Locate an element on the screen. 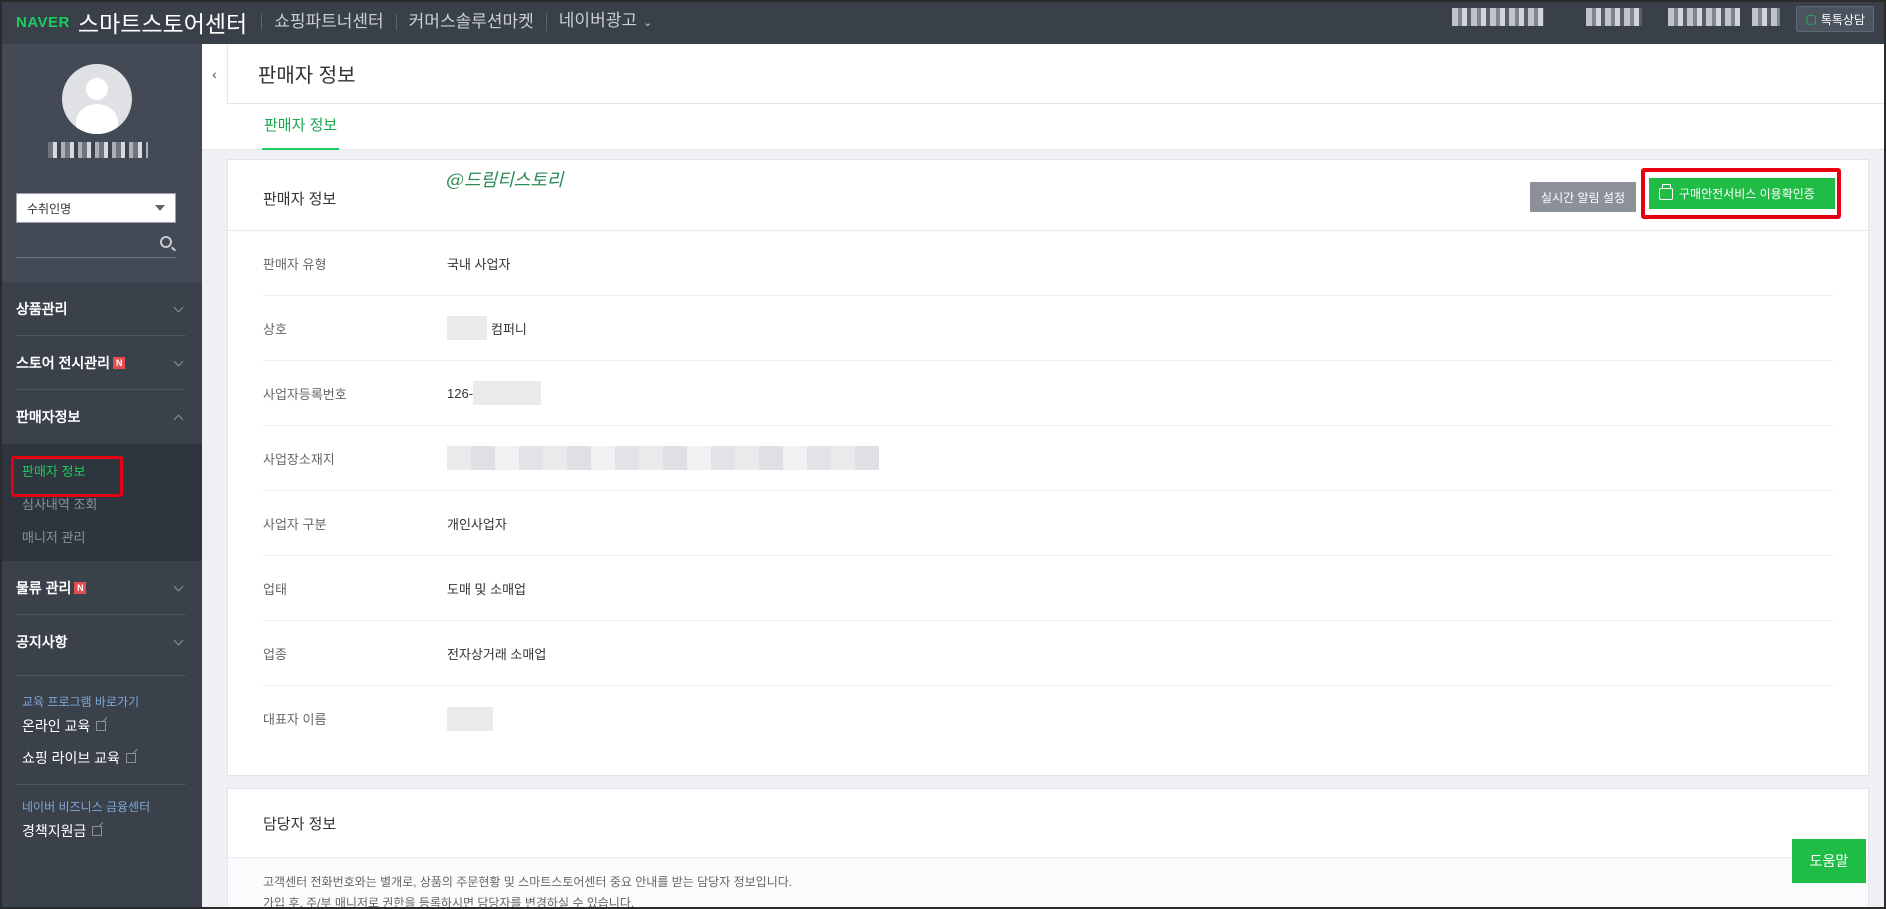 The image size is (1886, 909). edu-link-label: 쇼핑 라이브 교육 is located at coordinates (71, 758).